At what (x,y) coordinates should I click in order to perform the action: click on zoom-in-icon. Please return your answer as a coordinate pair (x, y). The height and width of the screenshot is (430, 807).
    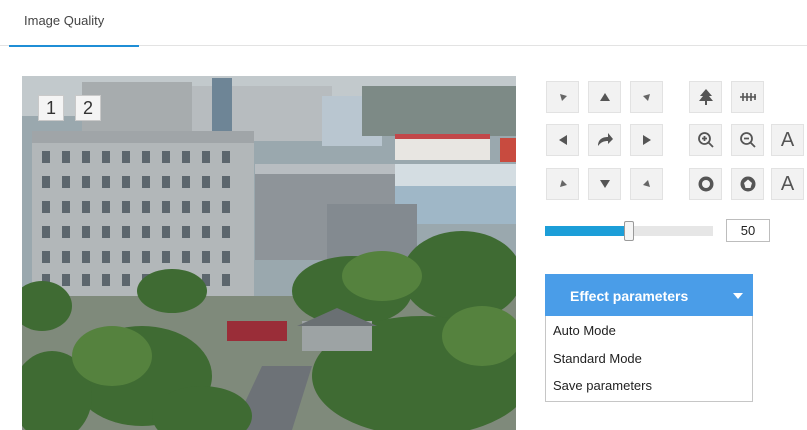
    Looking at the image, I should click on (705, 140).